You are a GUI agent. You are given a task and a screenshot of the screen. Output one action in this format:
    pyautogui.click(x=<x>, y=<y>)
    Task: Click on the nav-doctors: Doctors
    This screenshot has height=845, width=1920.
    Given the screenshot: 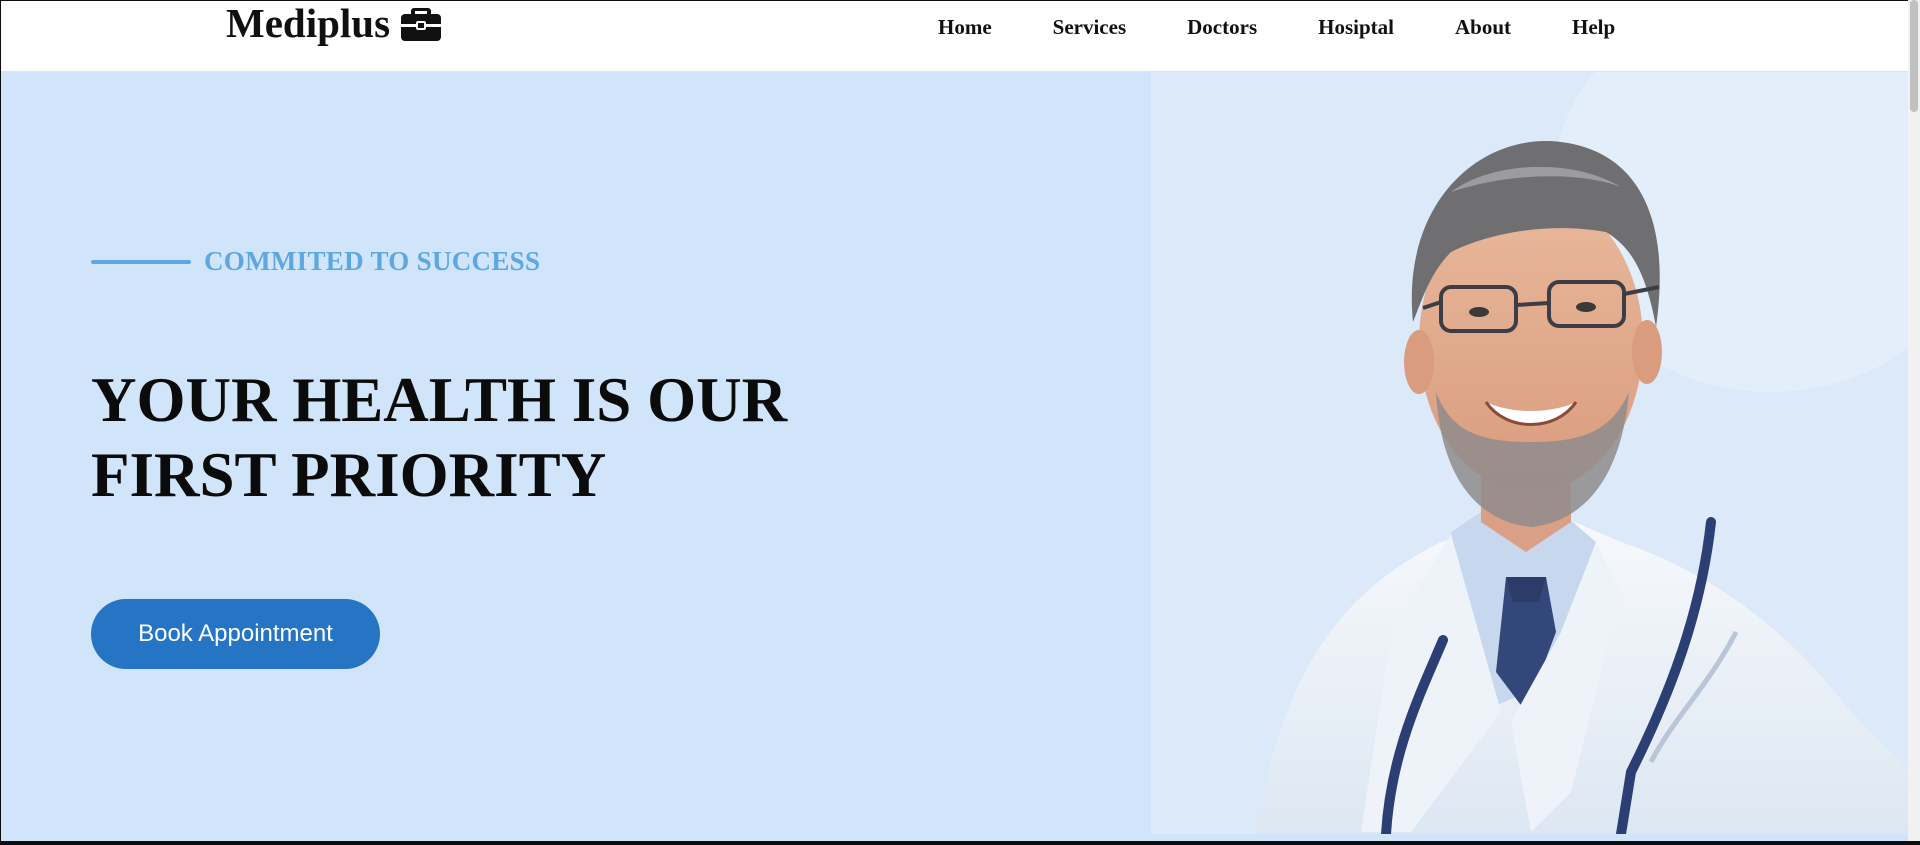 What is the action you would take?
    pyautogui.click(x=1222, y=27)
    